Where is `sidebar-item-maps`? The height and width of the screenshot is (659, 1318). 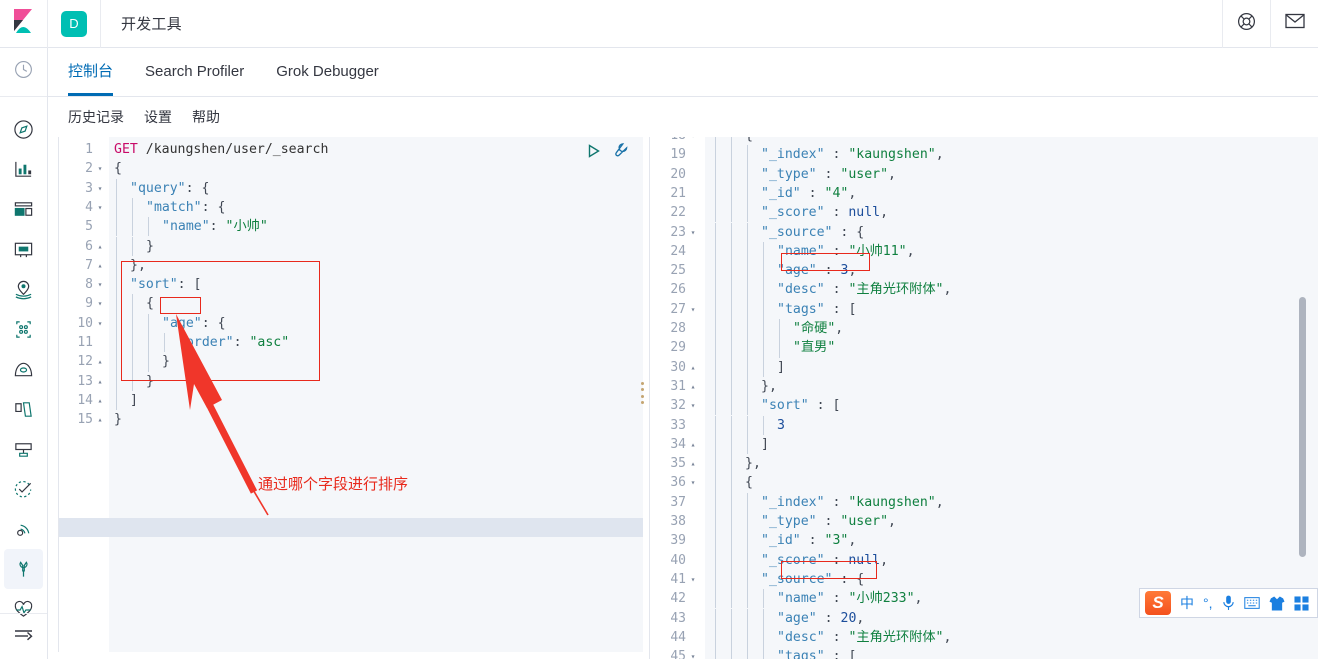
sidebar-item-maps is located at coordinates (23, 289).